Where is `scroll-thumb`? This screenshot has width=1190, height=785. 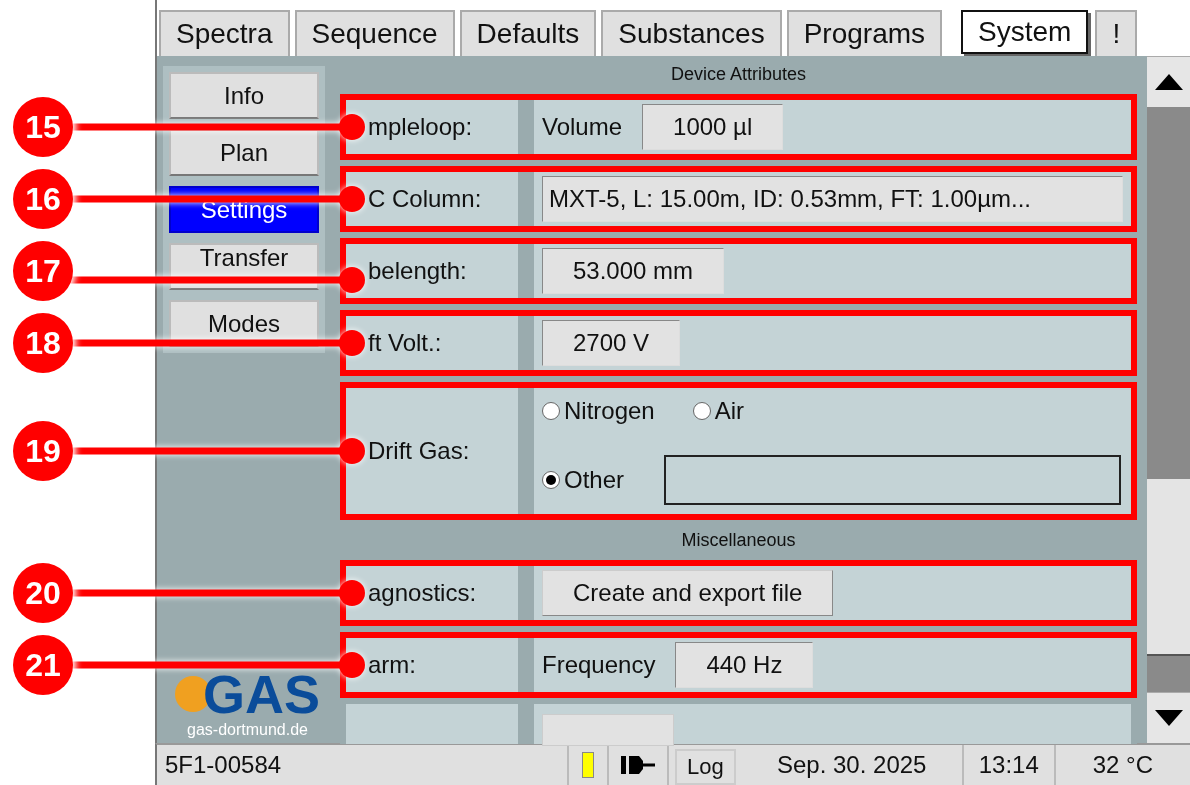 scroll-thumb is located at coordinates (1168, 567).